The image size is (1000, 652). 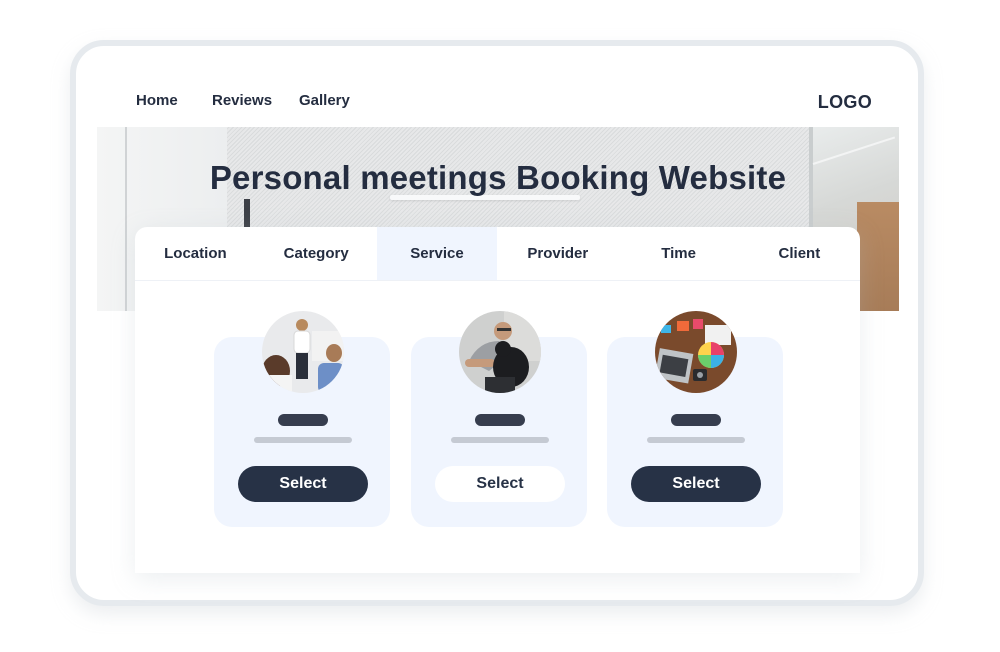 What do you see at coordinates (799, 253) in the screenshot?
I see `tab-client: Client` at bounding box center [799, 253].